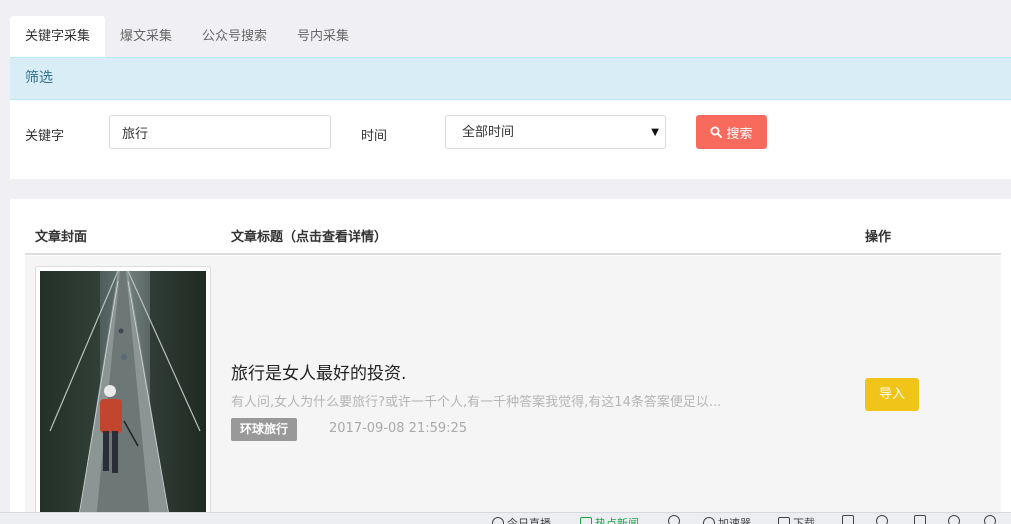 The width and height of the screenshot is (1011, 524). I want to click on article-tag-badge: 环球旅行, so click(264, 429).